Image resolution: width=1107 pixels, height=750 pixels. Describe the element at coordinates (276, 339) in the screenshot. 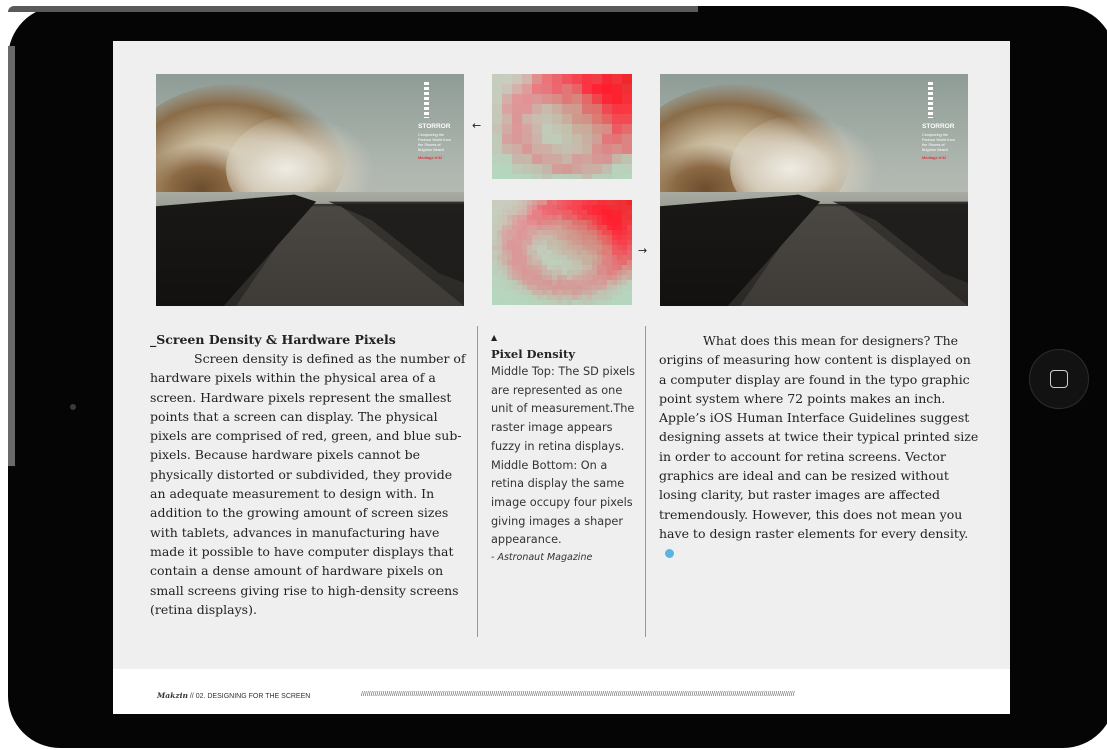

I see `heading-text: Screen Density & Hardware Pixels` at that location.